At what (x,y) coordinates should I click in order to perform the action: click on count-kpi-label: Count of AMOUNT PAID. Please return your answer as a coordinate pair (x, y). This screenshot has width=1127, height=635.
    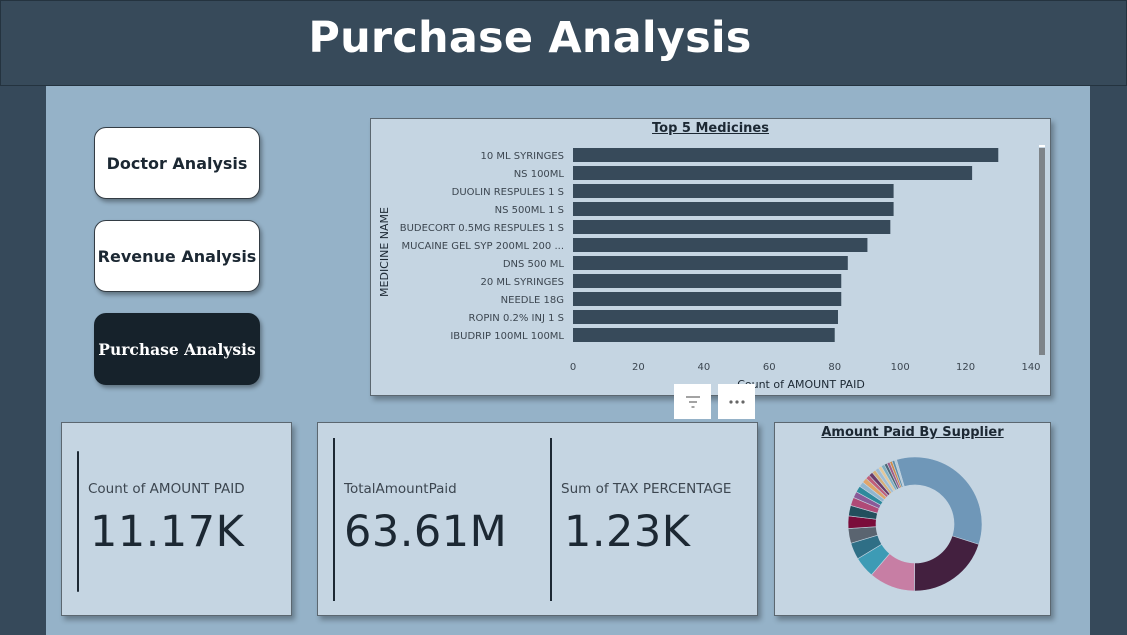
    Looking at the image, I should click on (166, 489).